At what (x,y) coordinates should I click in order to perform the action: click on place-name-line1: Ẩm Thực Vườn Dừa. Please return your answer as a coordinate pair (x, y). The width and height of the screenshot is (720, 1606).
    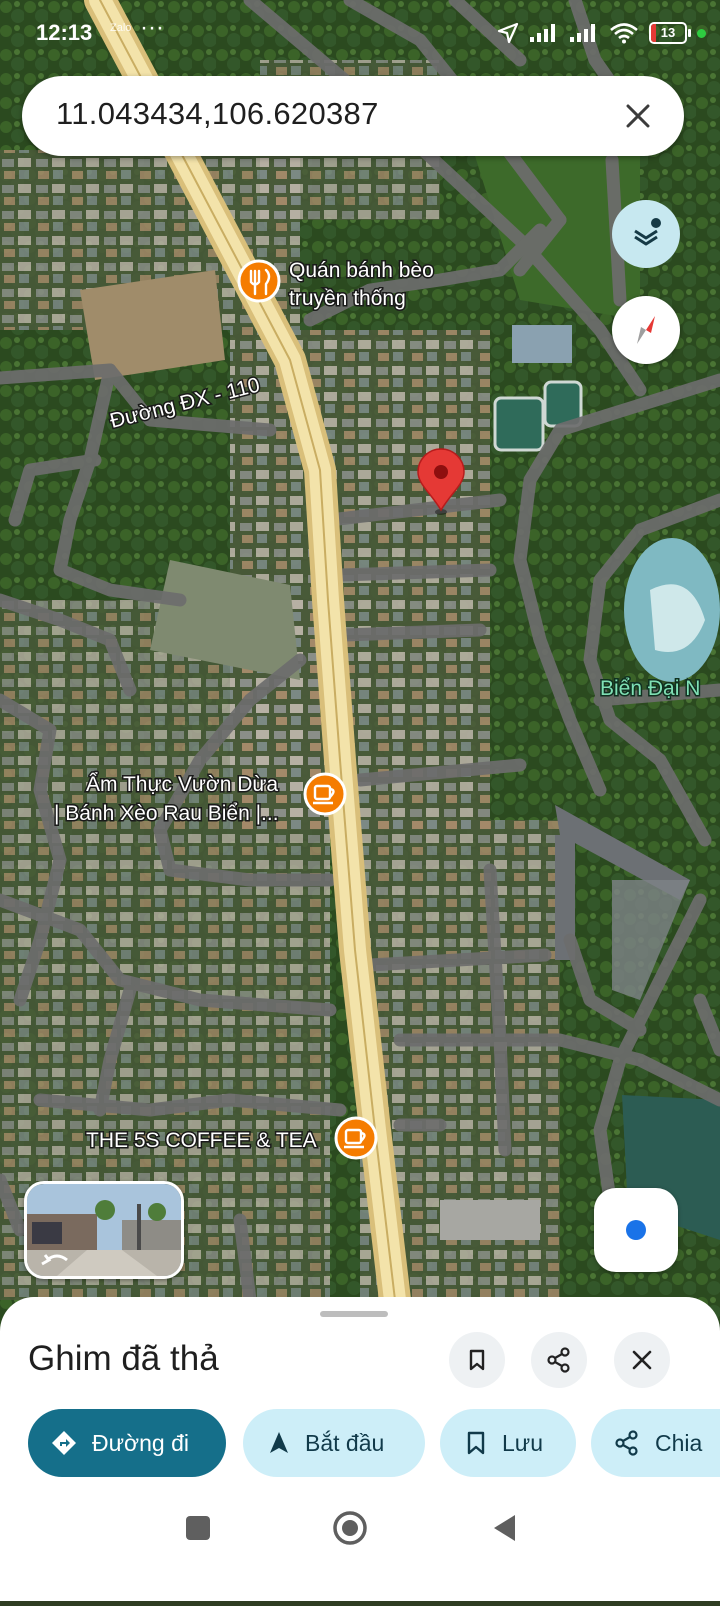
    Looking at the image, I should click on (182, 784).